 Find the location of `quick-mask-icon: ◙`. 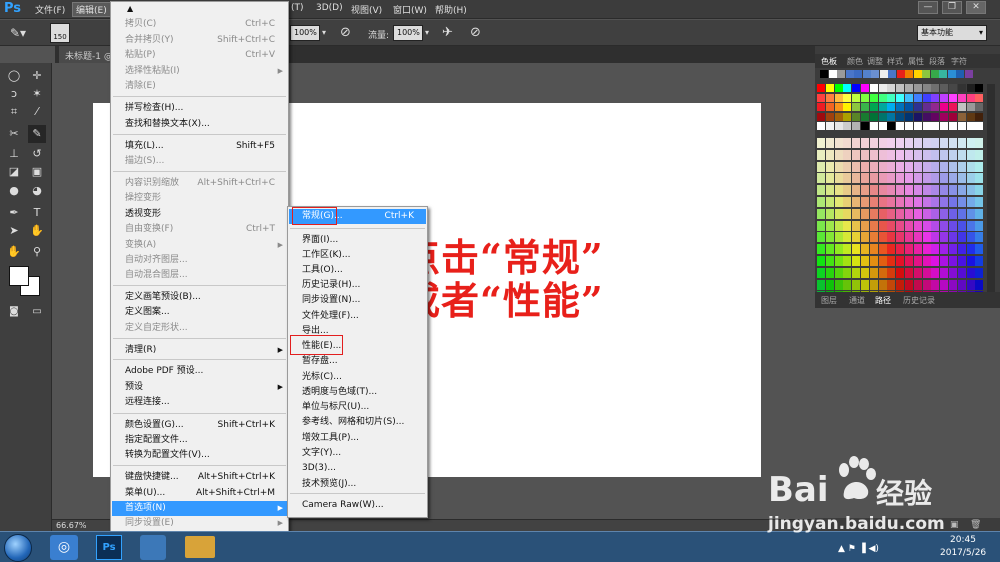

quick-mask-icon: ◙ is located at coordinates (14, 312).